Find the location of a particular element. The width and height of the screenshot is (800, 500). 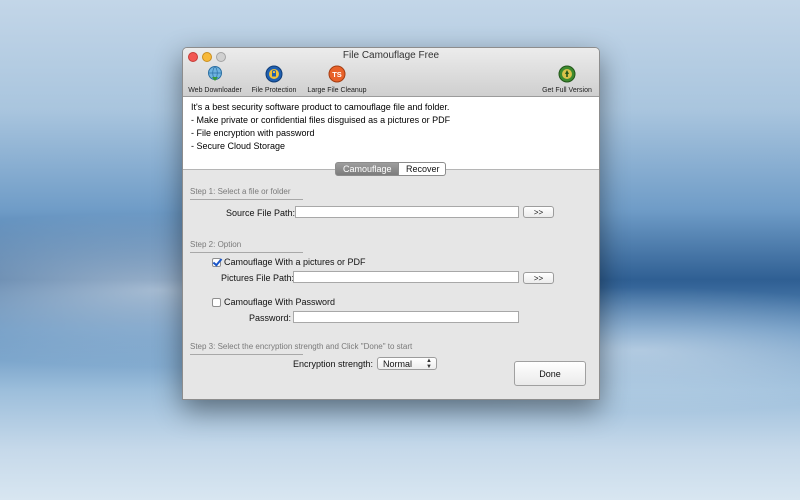

encryption-strength-select: Normal ▲ ▼ is located at coordinates (407, 363).